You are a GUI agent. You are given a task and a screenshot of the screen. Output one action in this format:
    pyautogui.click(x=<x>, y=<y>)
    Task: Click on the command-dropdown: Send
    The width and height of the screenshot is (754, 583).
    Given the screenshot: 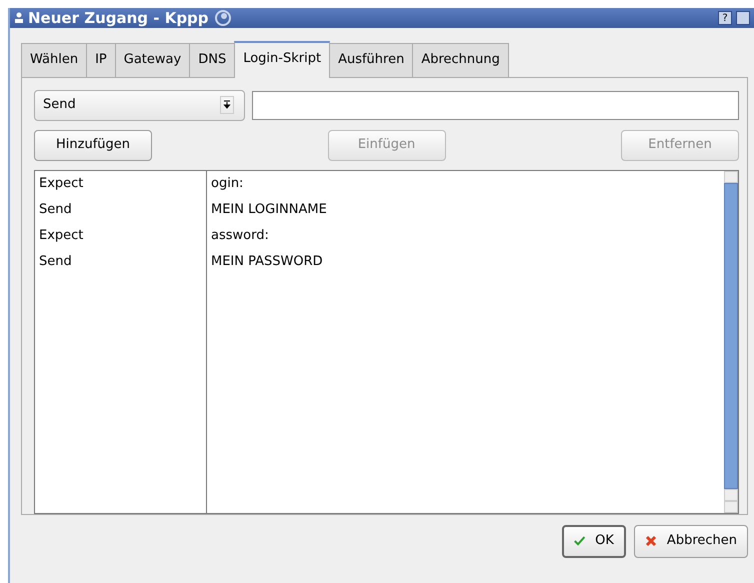 What is the action you would take?
    pyautogui.click(x=139, y=105)
    